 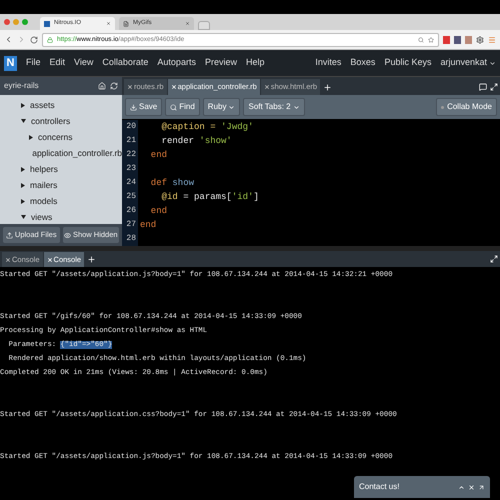 What do you see at coordinates (50, 39) in the screenshot?
I see `lock-icon` at bounding box center [50, 39].